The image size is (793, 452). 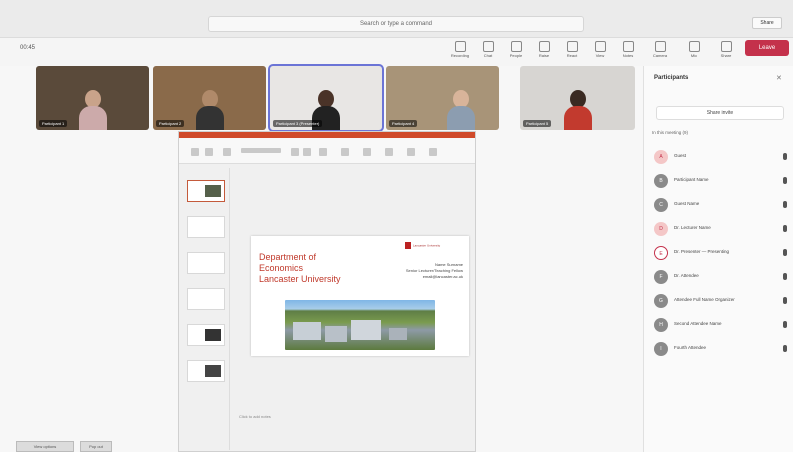 I want to click on chat-button: Chat, so click(x=488, y=52).